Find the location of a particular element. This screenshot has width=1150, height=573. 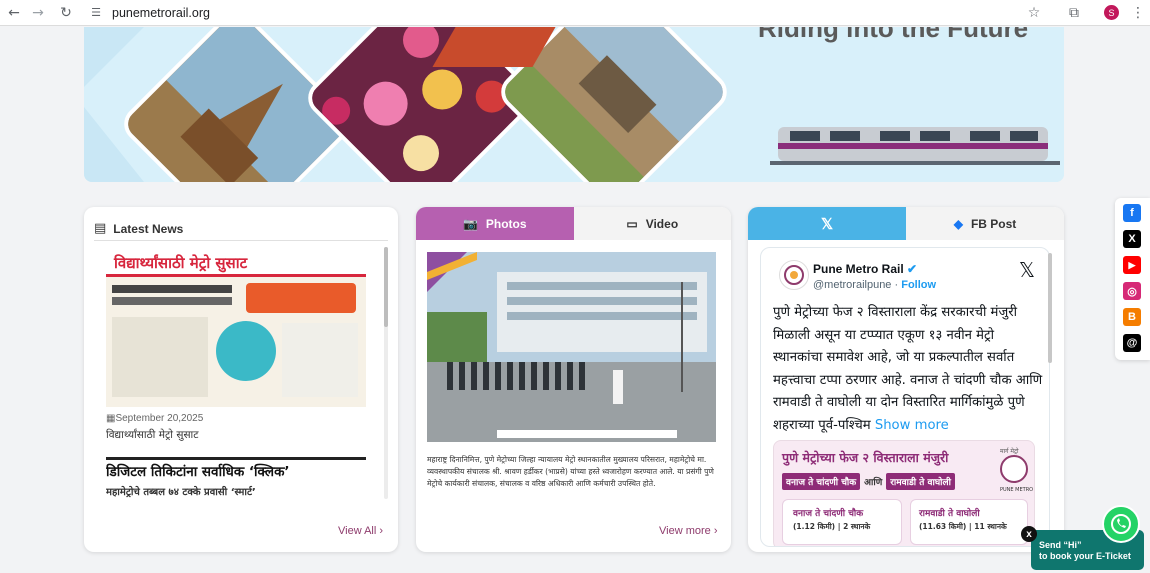

social-tabs: 𝕏 ◆ FB Post is located at coordinates (906, 223).